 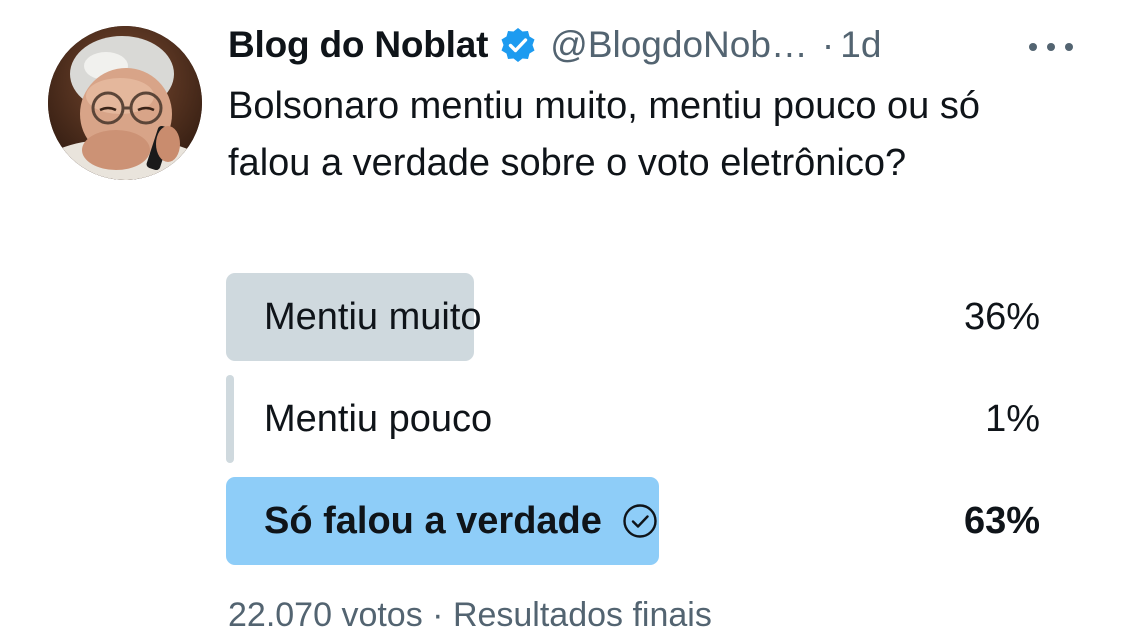 What do you see at coordinates (860, 45) in the screenshot?
I see `tweet-timestamp: 1d` at bounding box center [860, 45].